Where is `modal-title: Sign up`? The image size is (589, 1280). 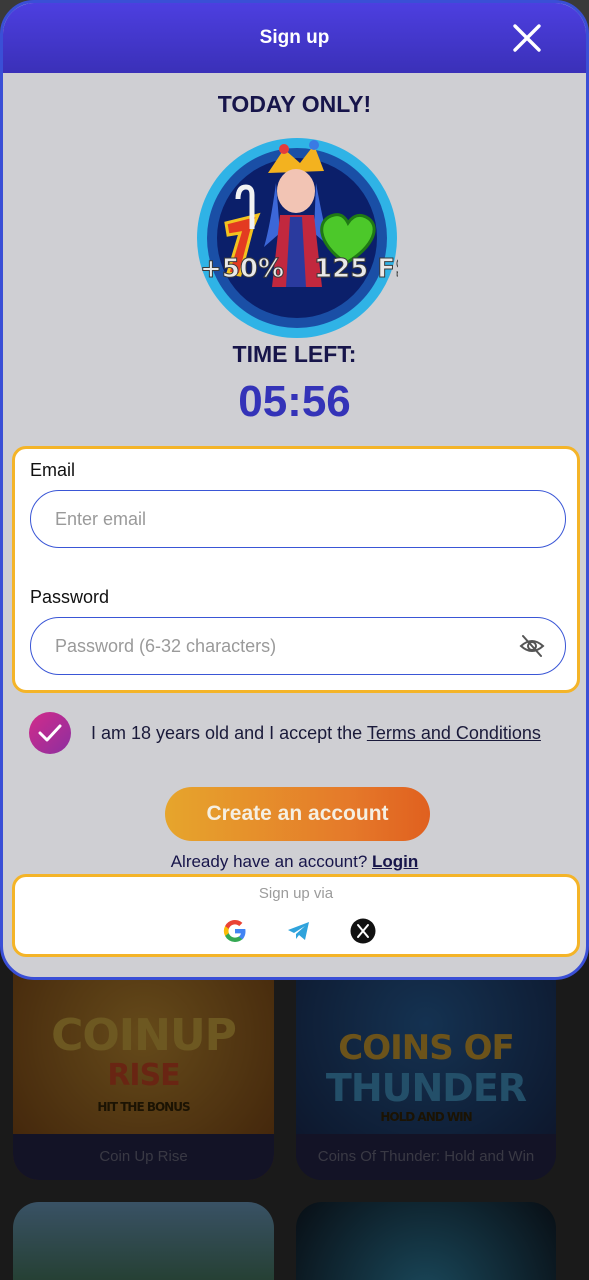 modal-title: Sign up is located at coordinates (294, 37).